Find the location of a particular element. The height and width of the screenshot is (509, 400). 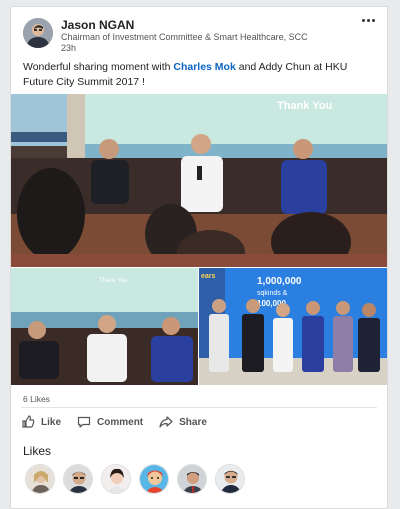

thumbs-up-icon is located at coordinates (28, 422).